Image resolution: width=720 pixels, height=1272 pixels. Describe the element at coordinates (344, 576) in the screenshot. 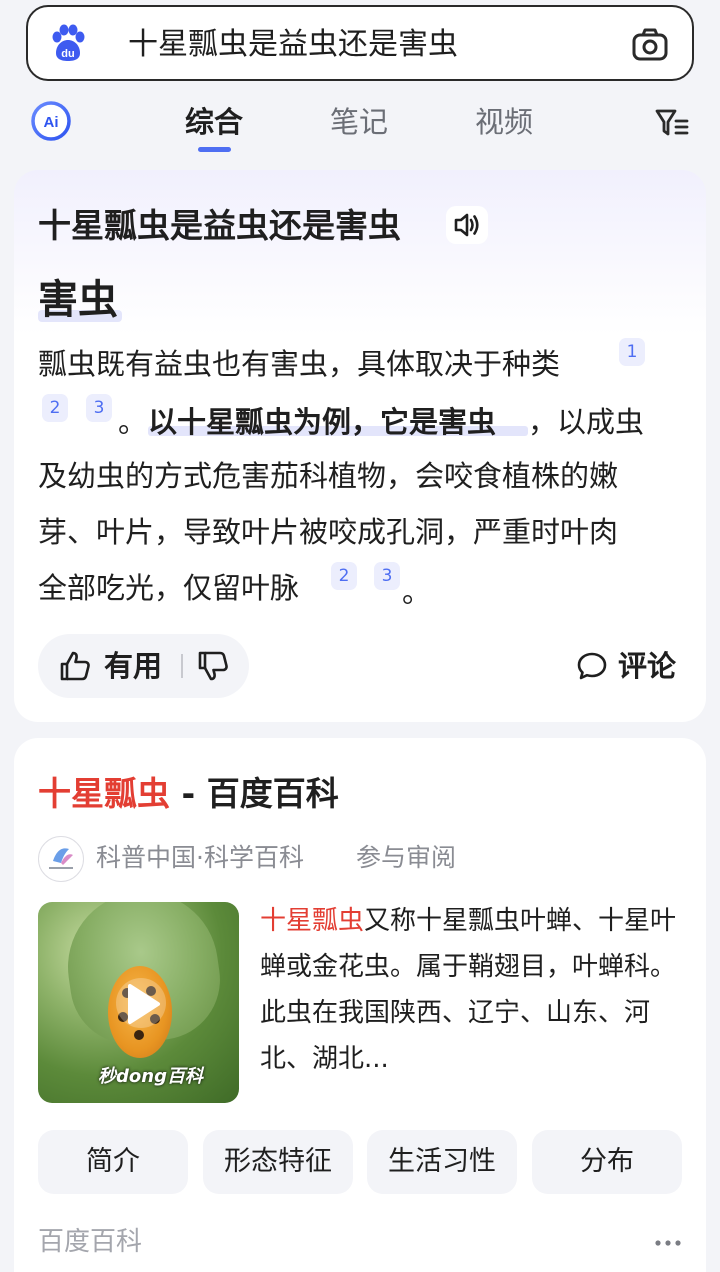

I see `citation-2b: 2` at that location.